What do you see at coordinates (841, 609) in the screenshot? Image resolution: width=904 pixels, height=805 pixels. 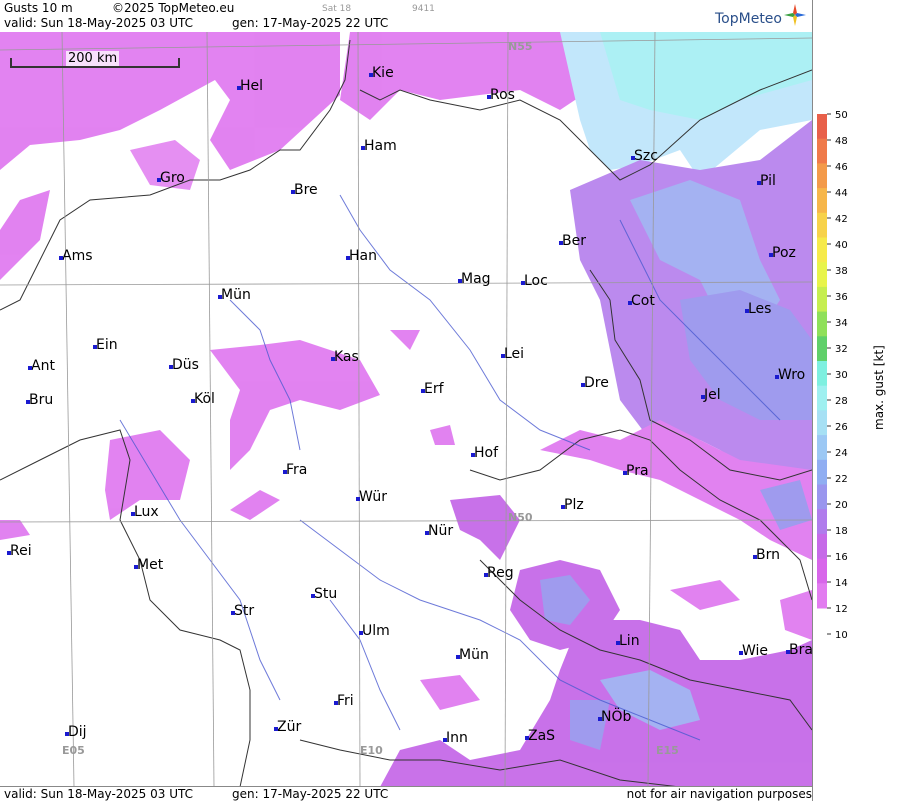 I see `legend-tick-label: 12` at bounding box center [841, 609].